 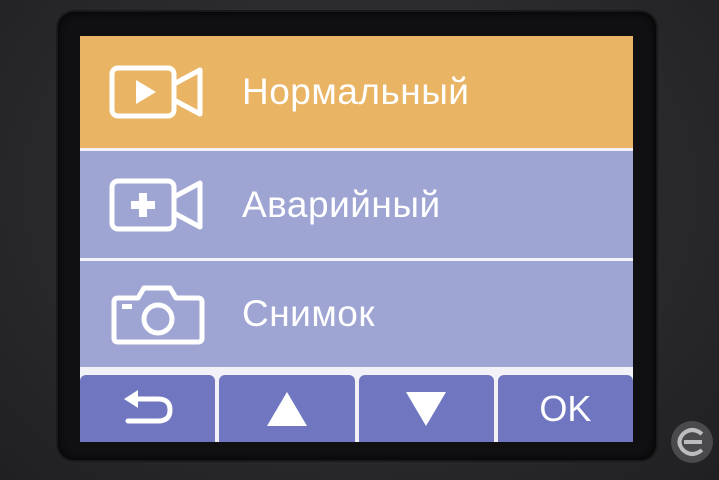 I want to click on up-arrow-icon, so click(x=287, y=409).